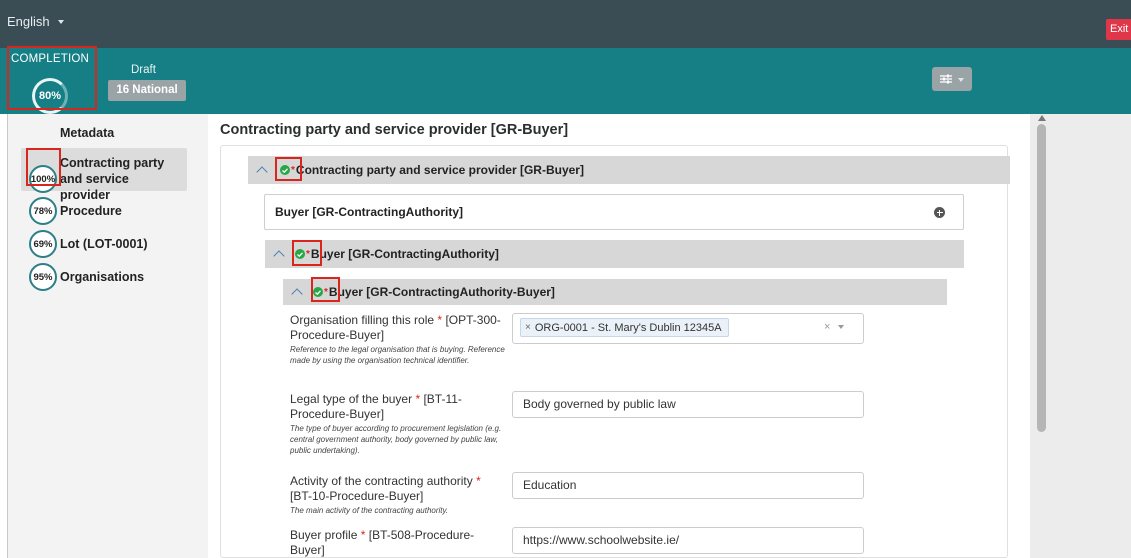  What do you see at coordinates (688, 404) in the screenshot?
I see `legal-type-input: Body governed by public law` at bounding box center [688, 404].